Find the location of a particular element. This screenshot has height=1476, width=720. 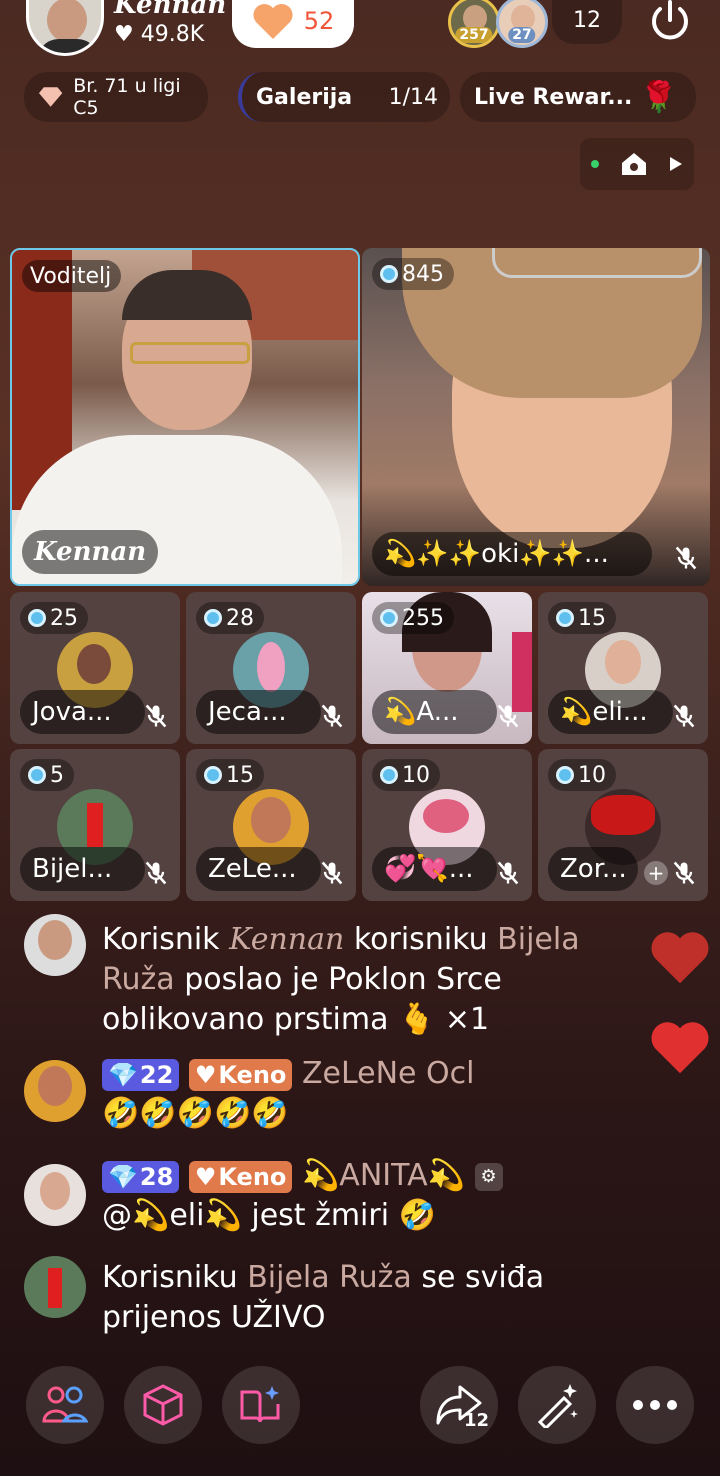

level-value: 22 is located at coordinates (156, 1074).